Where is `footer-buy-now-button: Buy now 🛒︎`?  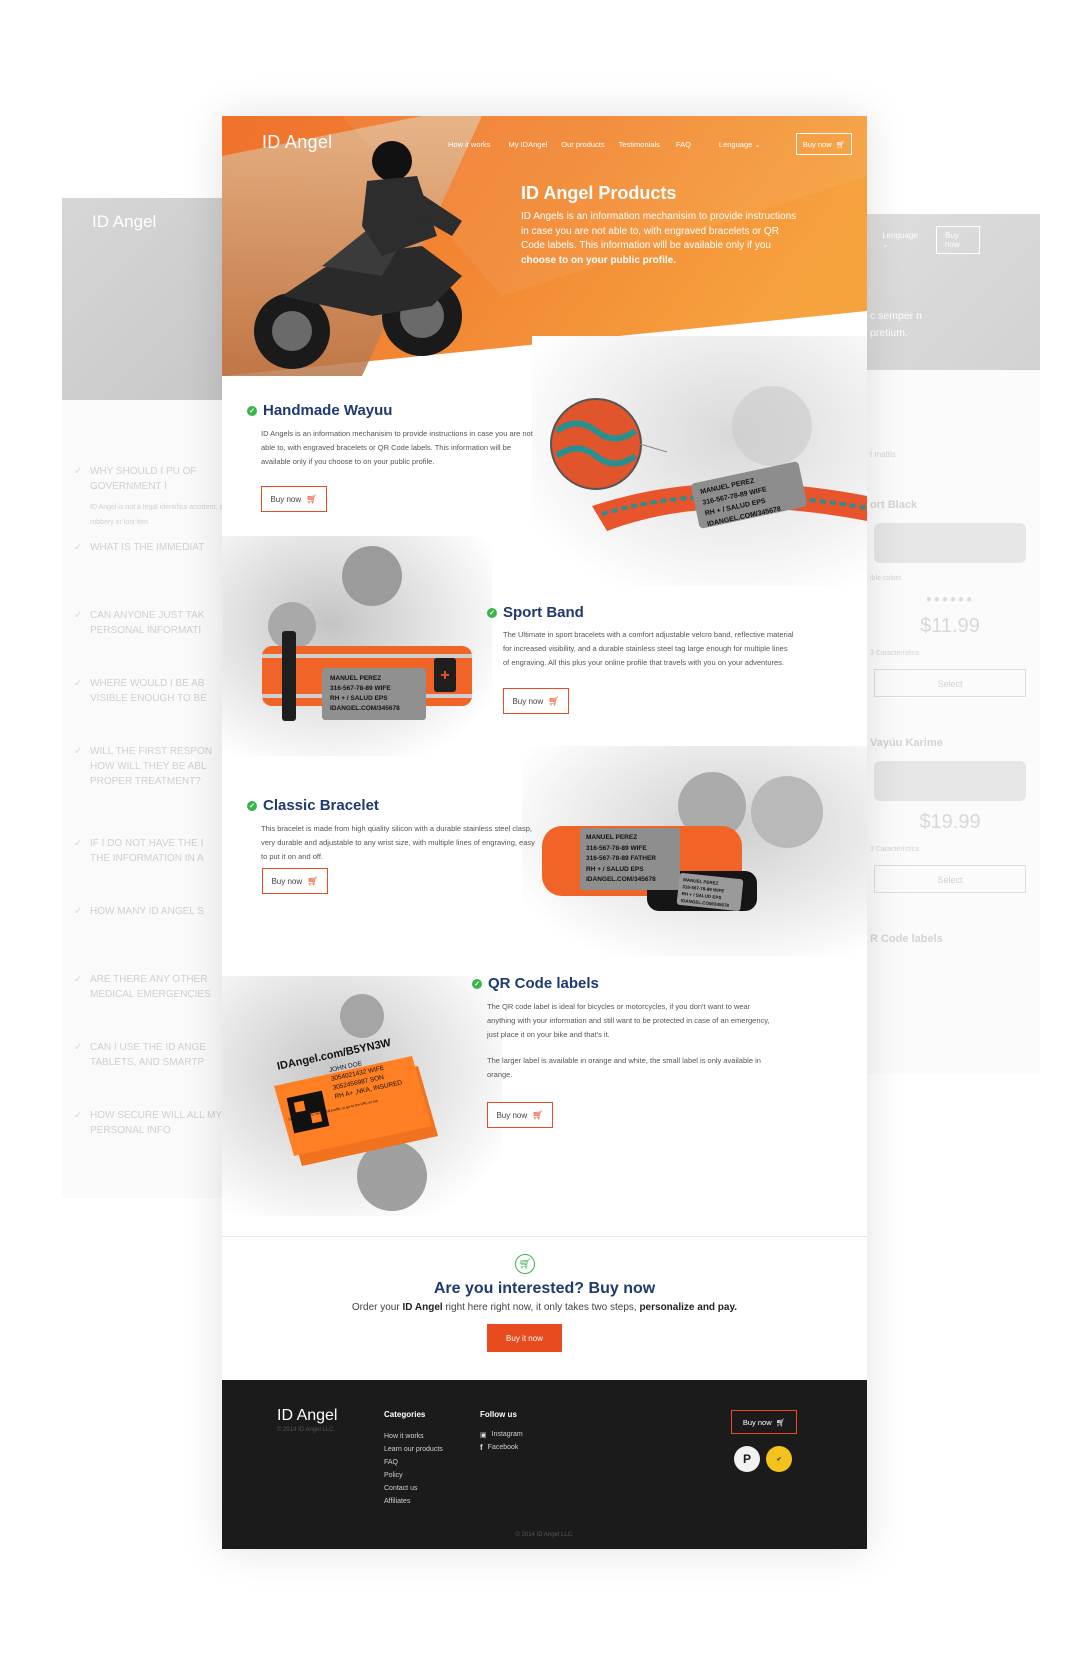 footer-buy-now-button: Buy now 🛒︎ is located at coordinates (764, 1422).